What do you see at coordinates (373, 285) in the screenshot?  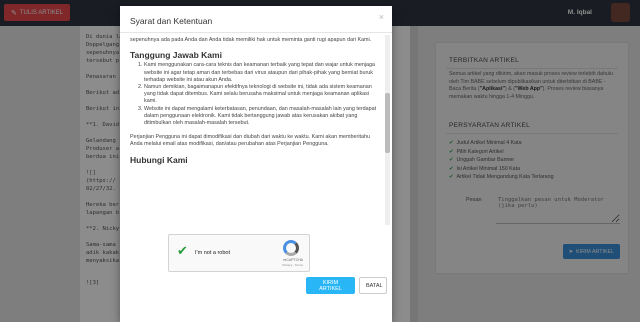 I see `cancel-button: BATAL` at bounding box center [373, 285].